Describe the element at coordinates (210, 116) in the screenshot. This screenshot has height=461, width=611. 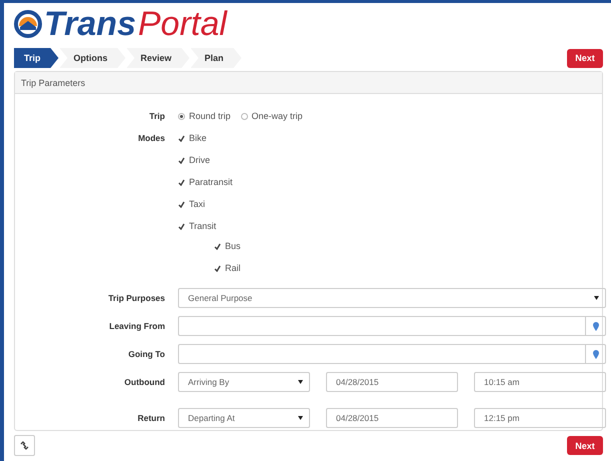
I see `radio-label: Round trip` at that location.